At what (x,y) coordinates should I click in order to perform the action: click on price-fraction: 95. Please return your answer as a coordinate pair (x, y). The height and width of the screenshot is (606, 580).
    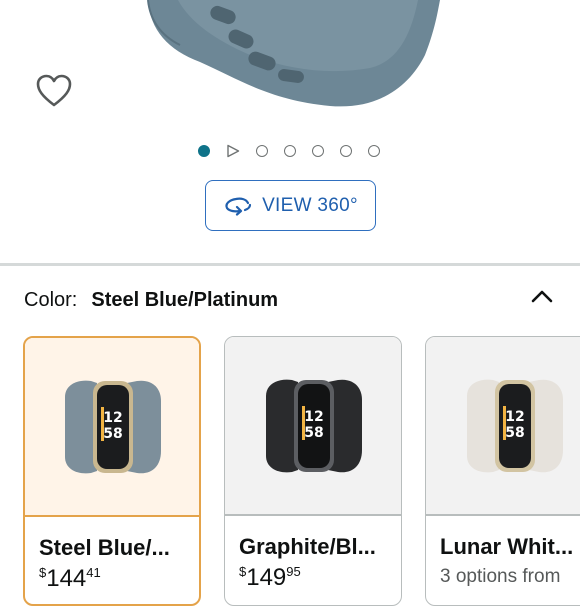
    Looking at the image, I should click on (293, 571).